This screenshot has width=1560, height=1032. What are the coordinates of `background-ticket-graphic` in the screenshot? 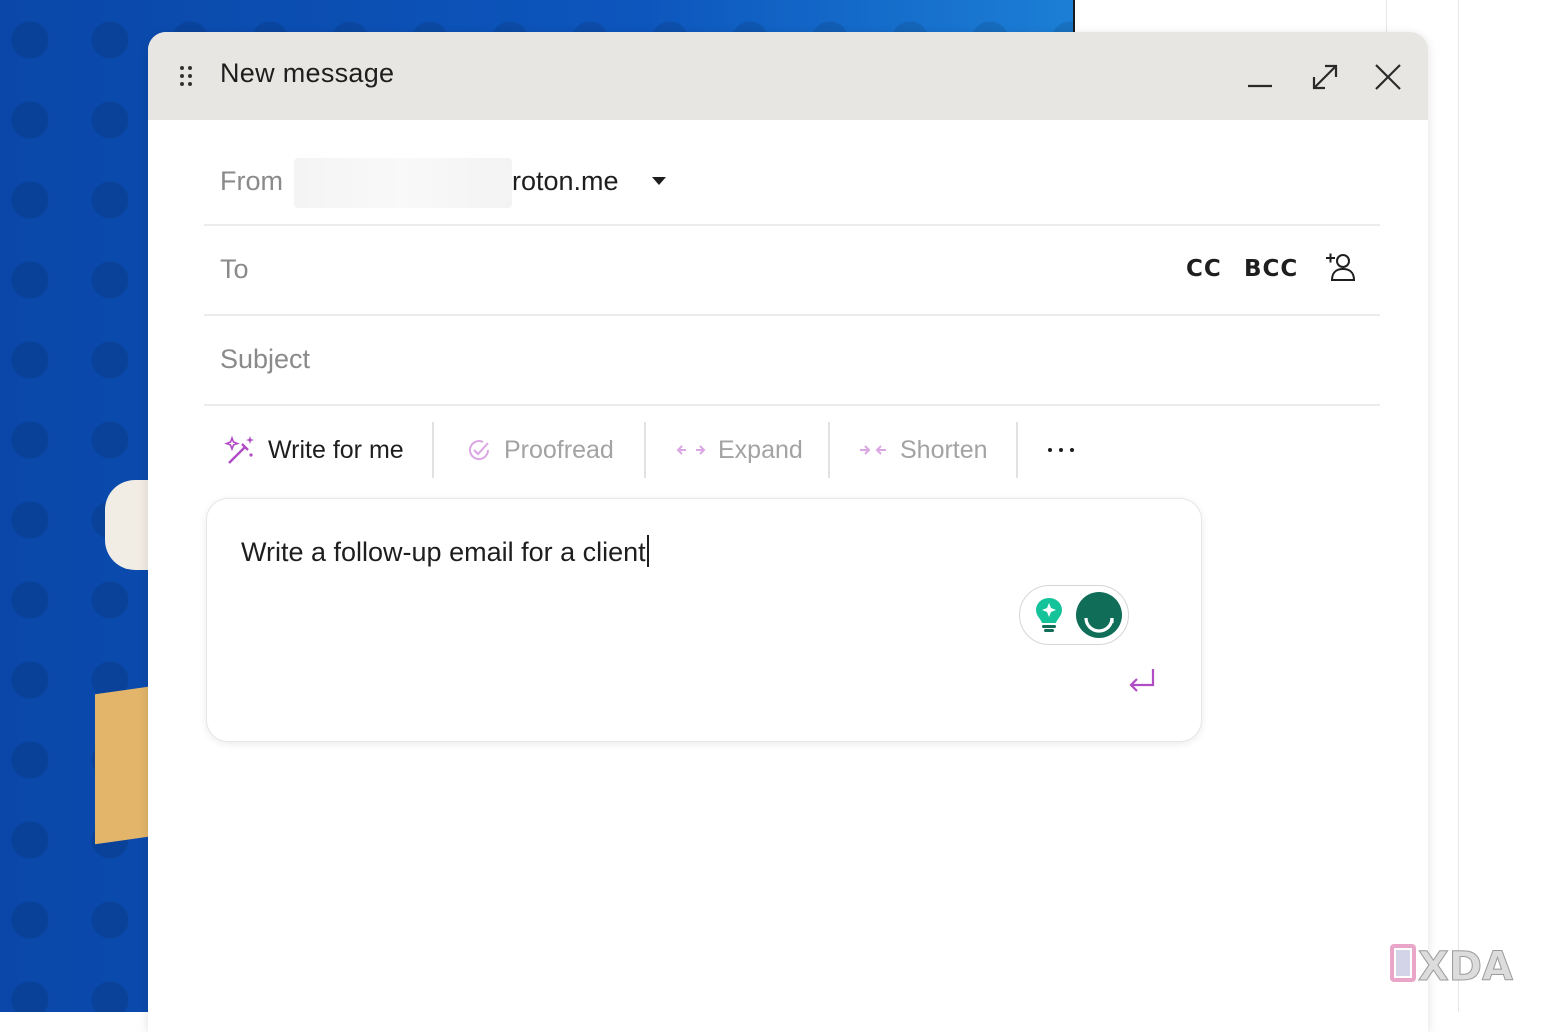 It's located at (125, 765).